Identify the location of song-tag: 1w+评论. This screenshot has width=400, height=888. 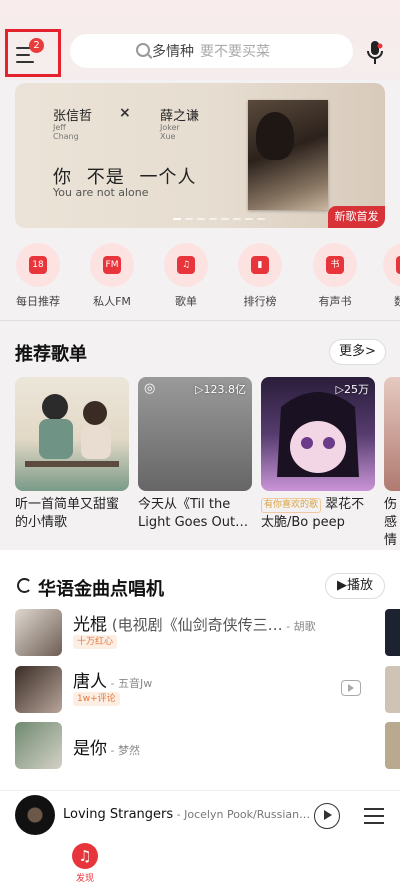
(96, 699).